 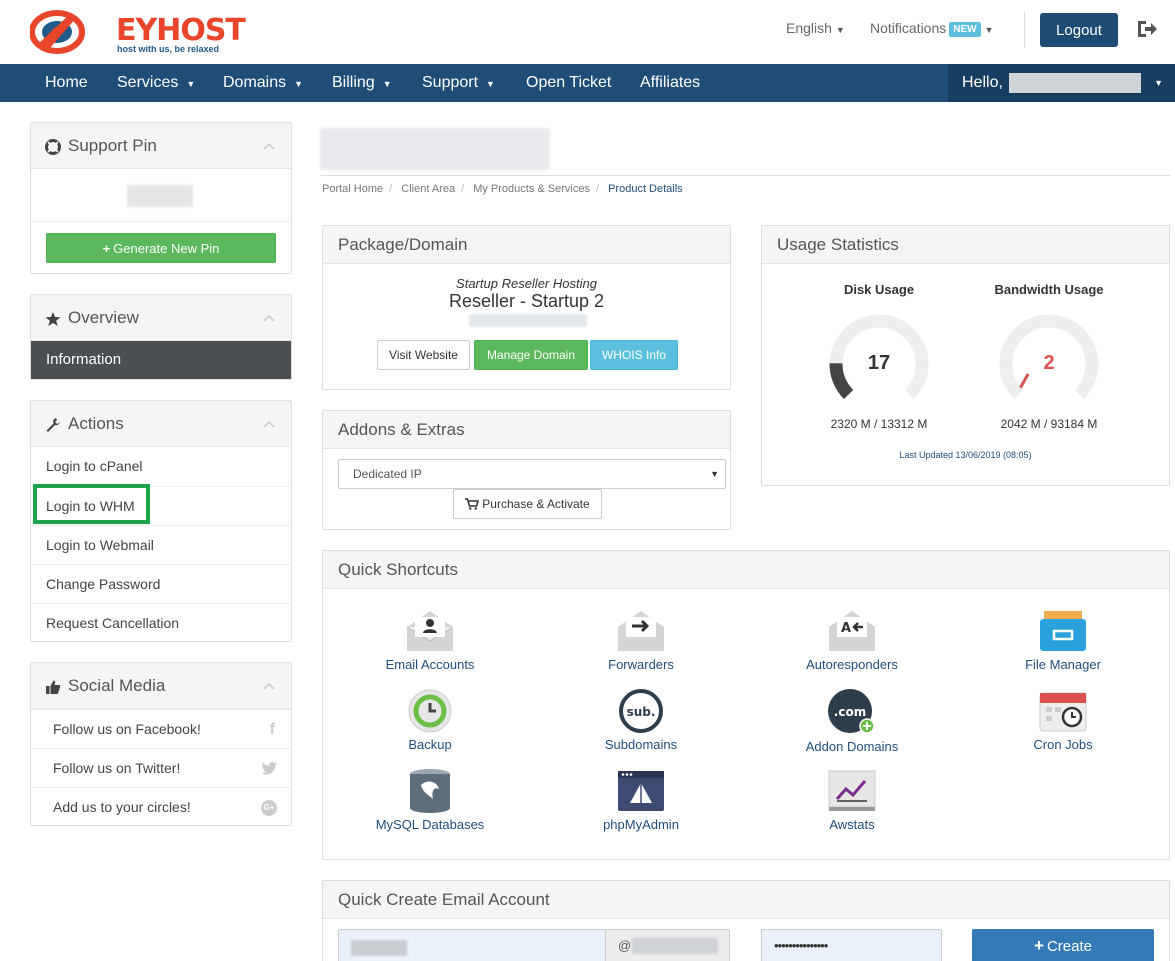 What do you see at coordinates (161, 767) in the screenshot?
I see `social-twitter-link: Follow us on Twitter!` at bounding box center [161, 767].